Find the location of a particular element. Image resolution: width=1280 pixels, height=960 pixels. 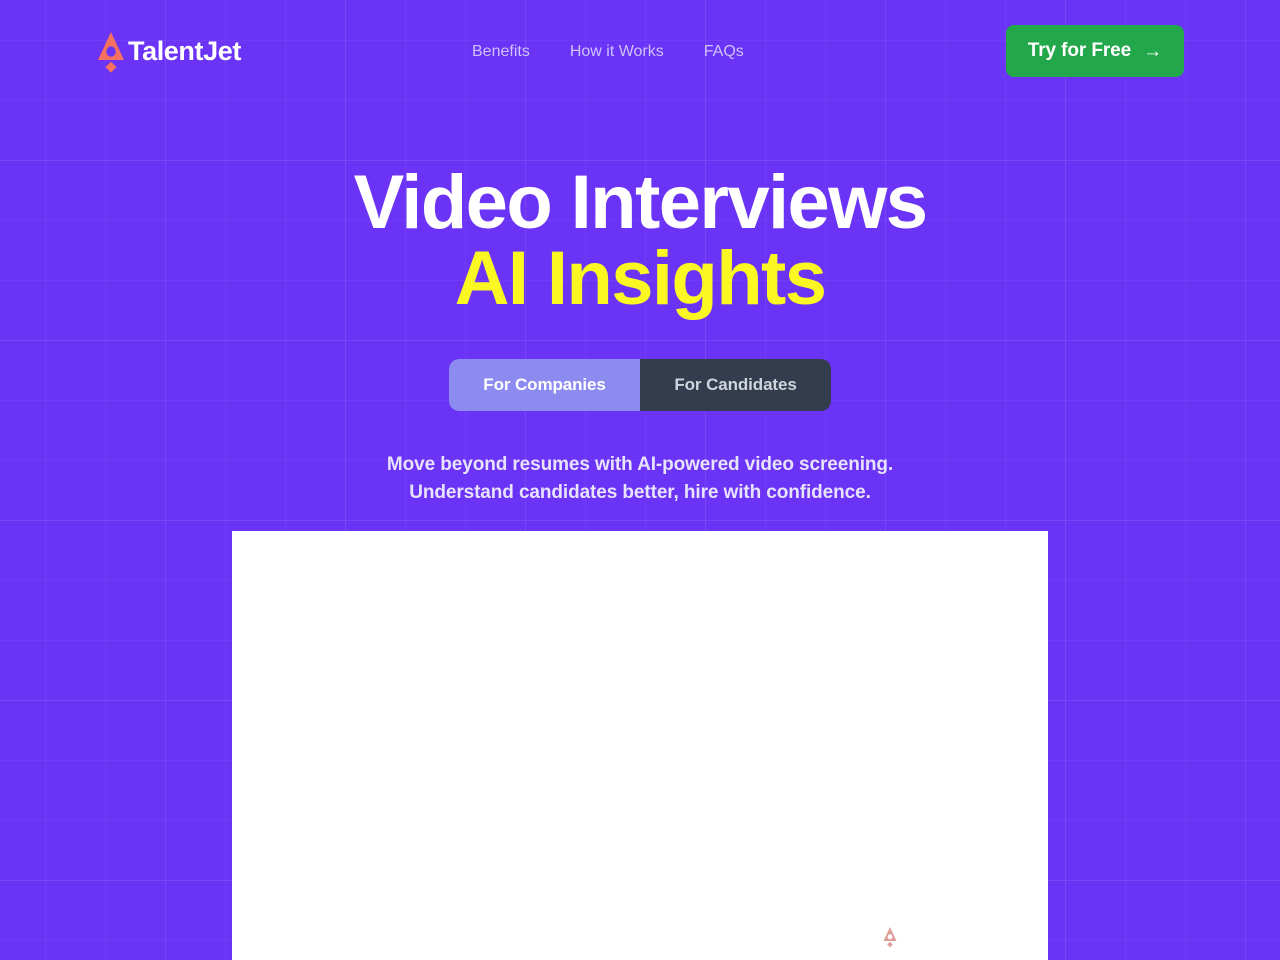

tab-for-companies: For Companies is located at coordinates (545, 385).